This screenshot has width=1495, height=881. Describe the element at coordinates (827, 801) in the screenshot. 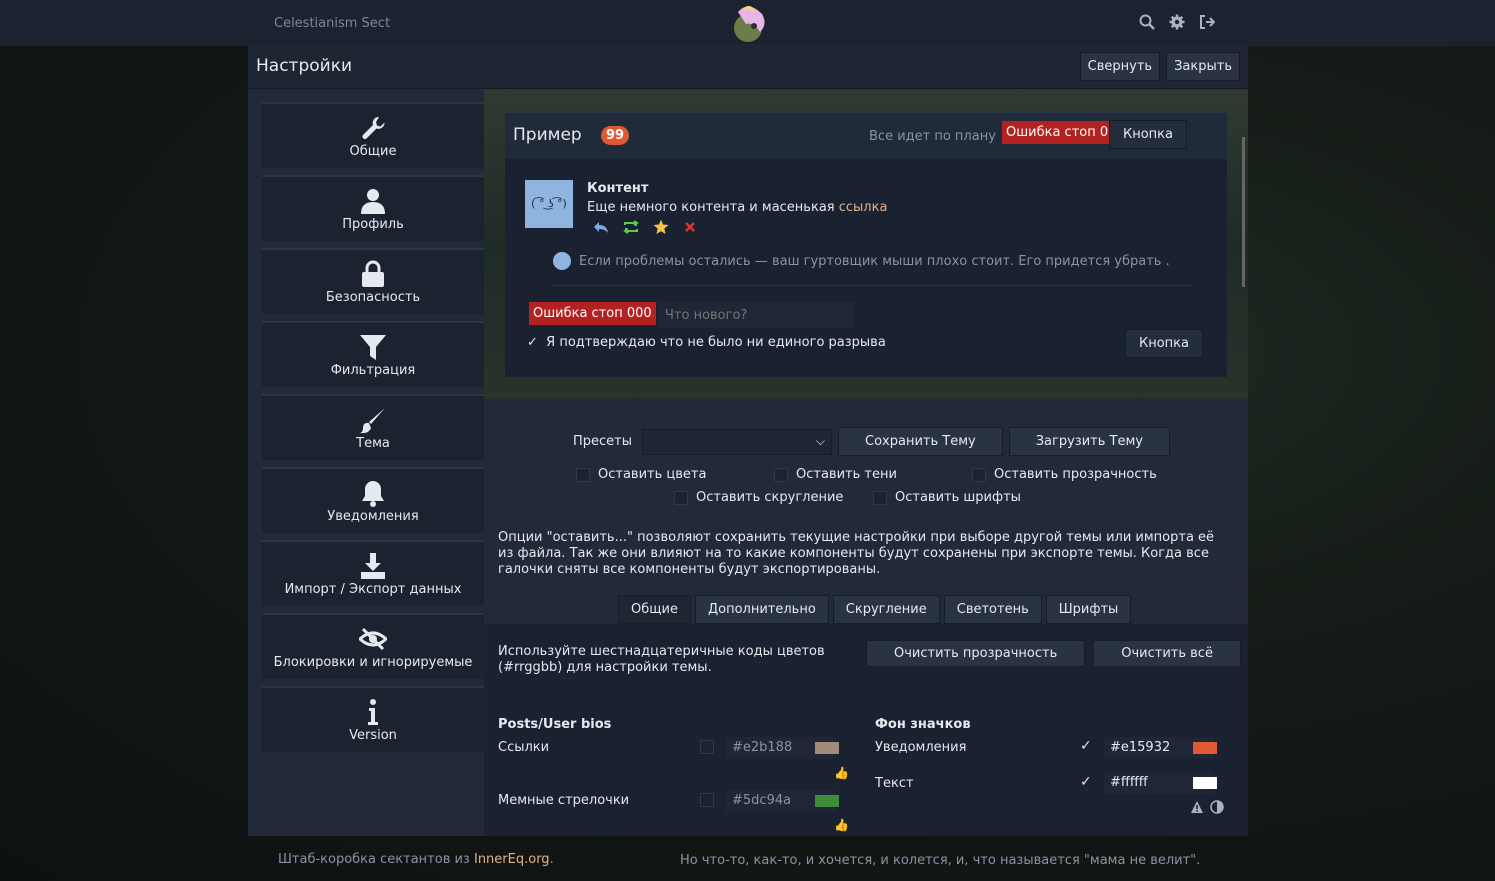

I see `arrows-color-swatch` at that location.